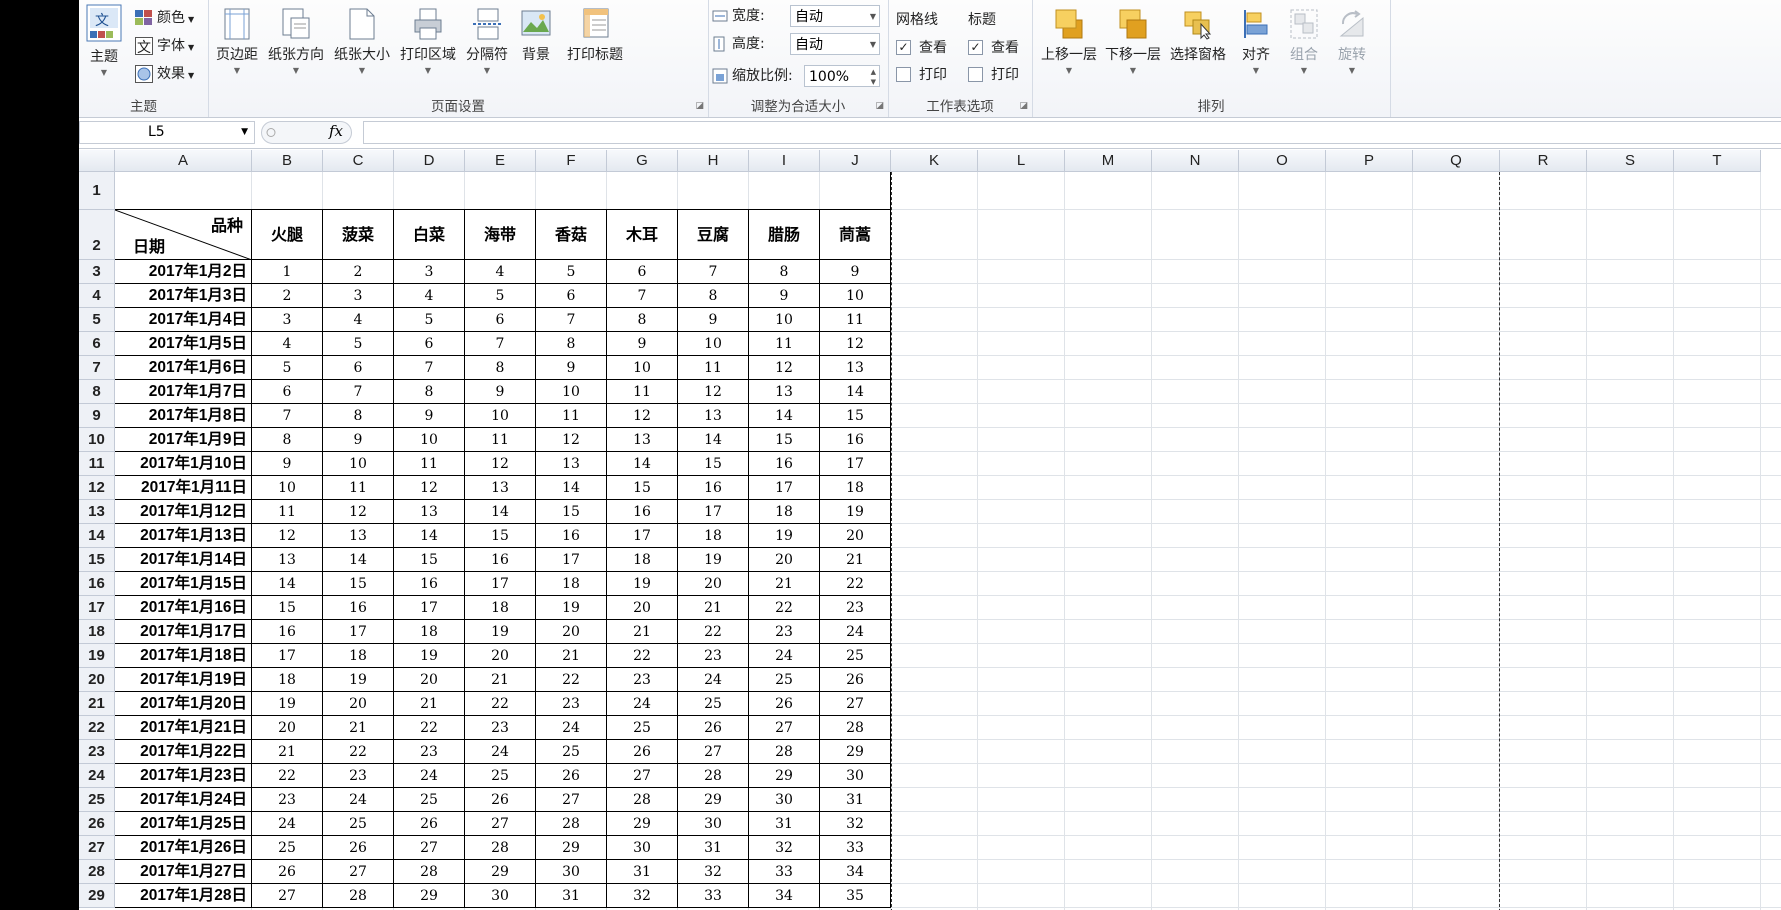 The image size is (1781, 910). What do you see at coordinates (237, 41) in the screenshot?
I see `margins-button: 页边距 ▼` at bounding box center [237, 41].